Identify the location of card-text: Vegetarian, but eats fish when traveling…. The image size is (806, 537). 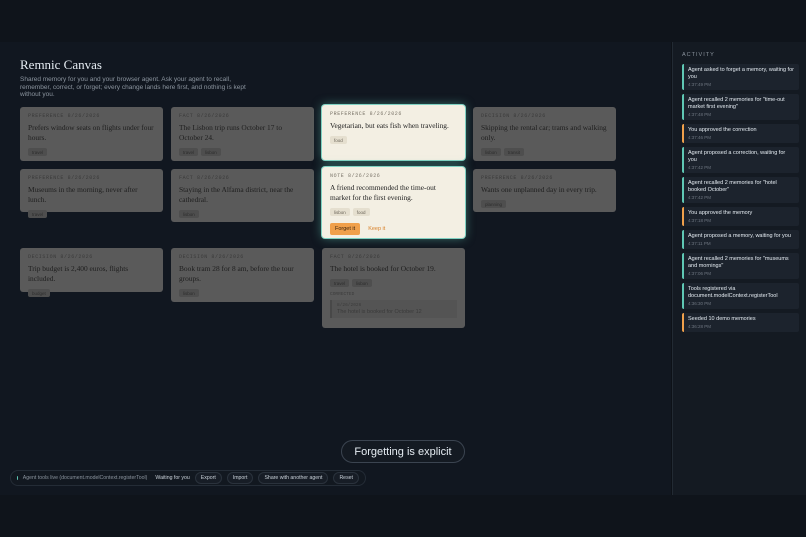
(389, 125).